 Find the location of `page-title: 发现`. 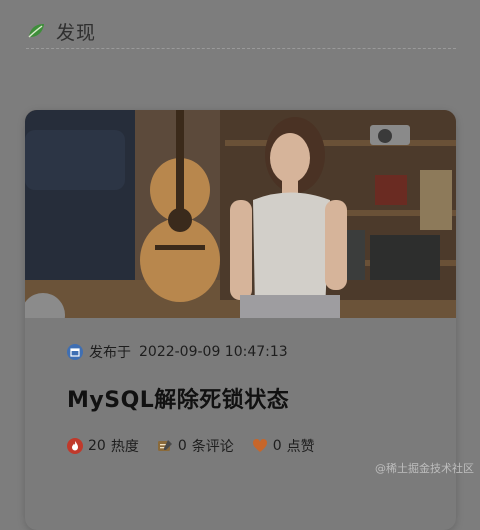

page-title: 发现 is located at coordinates (76, 32).